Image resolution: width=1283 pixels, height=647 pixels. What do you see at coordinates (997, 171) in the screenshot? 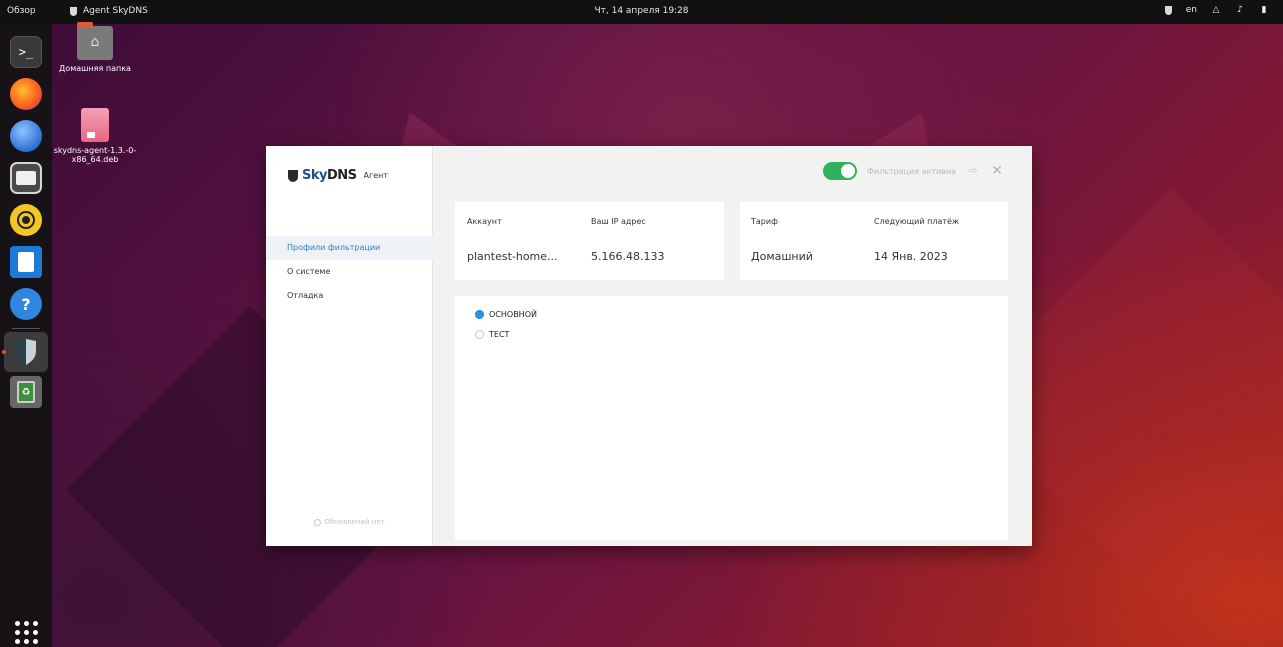
I see `close-icon: ✕` at bounding box center [997, 171].